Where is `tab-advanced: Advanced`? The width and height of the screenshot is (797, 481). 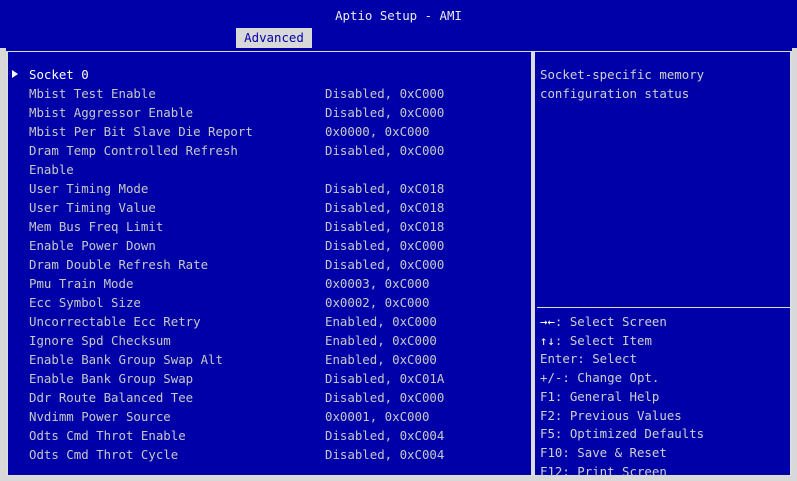
tab-advanced: Advanced is located at coordinates (274, 38).